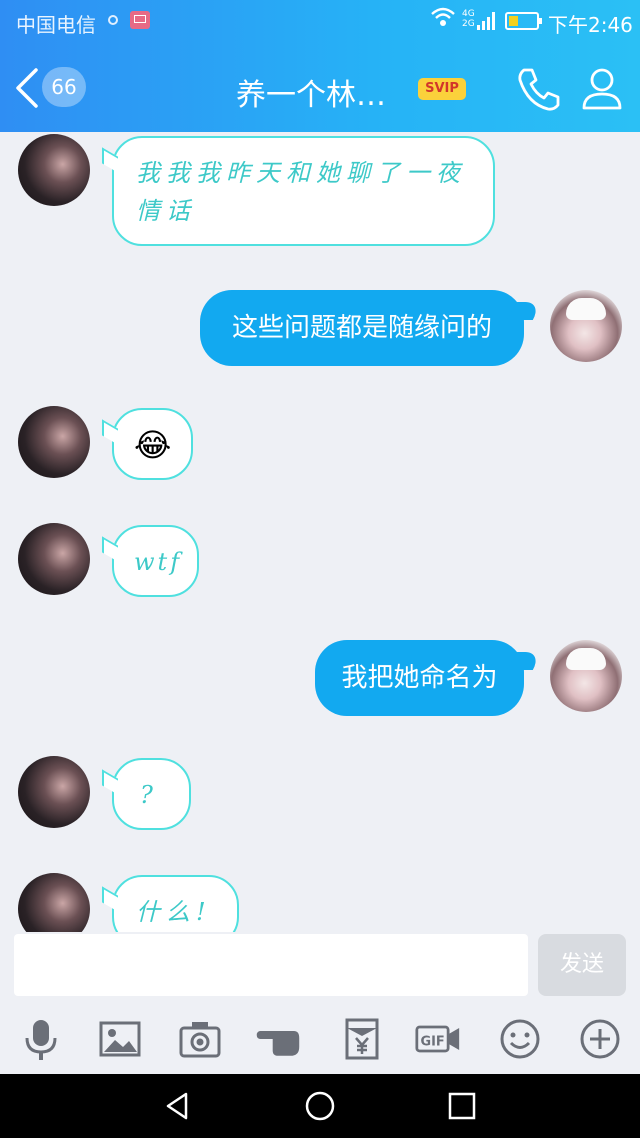  I want to click on nav-recents-icon, so click(462, 1106).